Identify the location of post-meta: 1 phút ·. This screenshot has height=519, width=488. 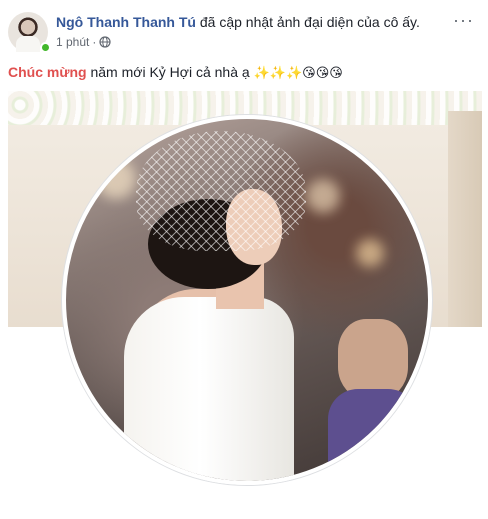
(83, 42).